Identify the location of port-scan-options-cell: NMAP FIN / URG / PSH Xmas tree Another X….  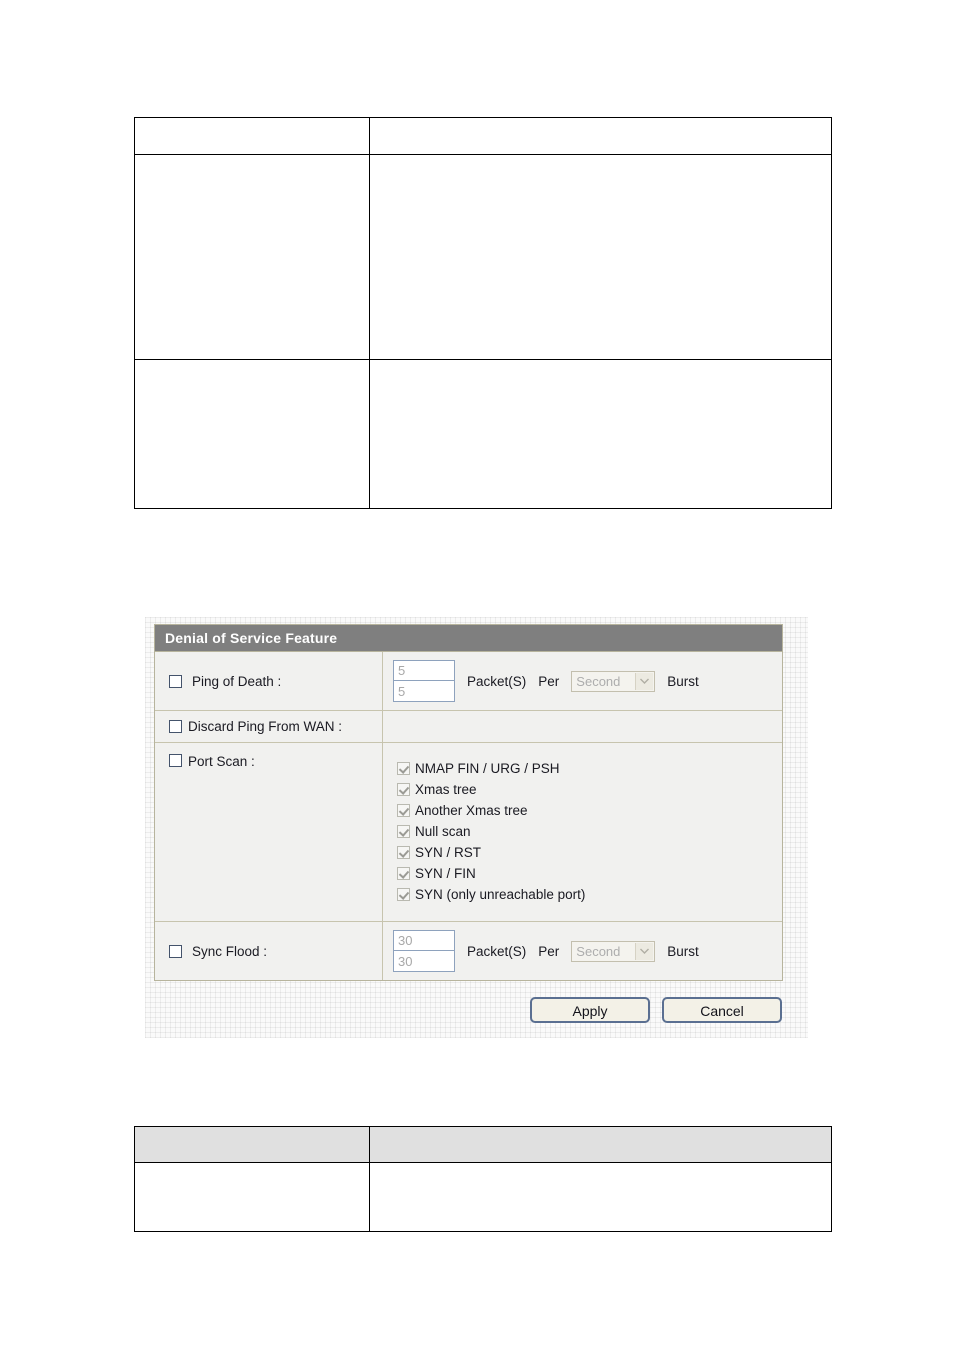
(582, 832).